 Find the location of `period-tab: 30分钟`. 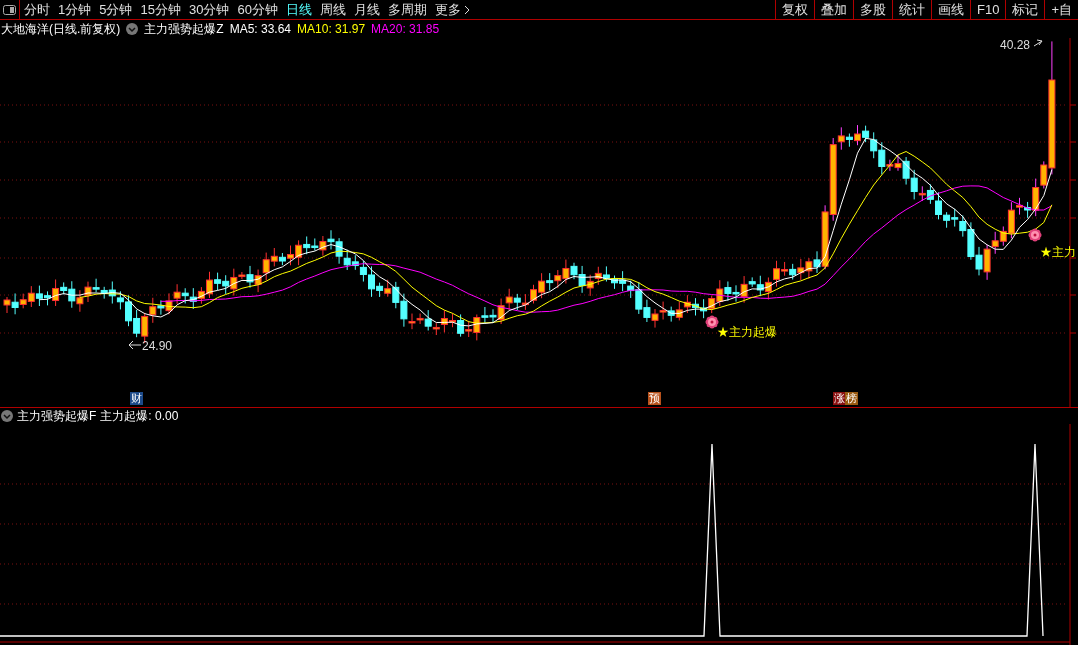

period-tab: 30分钟 is located at coordinates (209, 10).